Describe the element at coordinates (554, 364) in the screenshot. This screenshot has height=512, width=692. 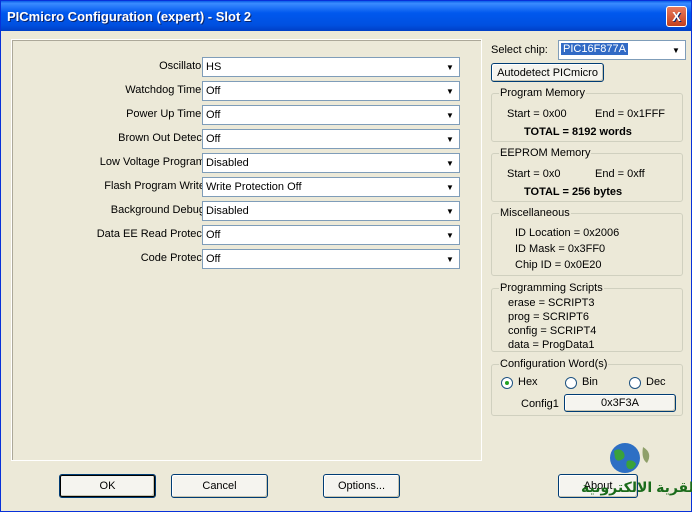
I see `config-word-title: Configuration Word(s)` at that location.